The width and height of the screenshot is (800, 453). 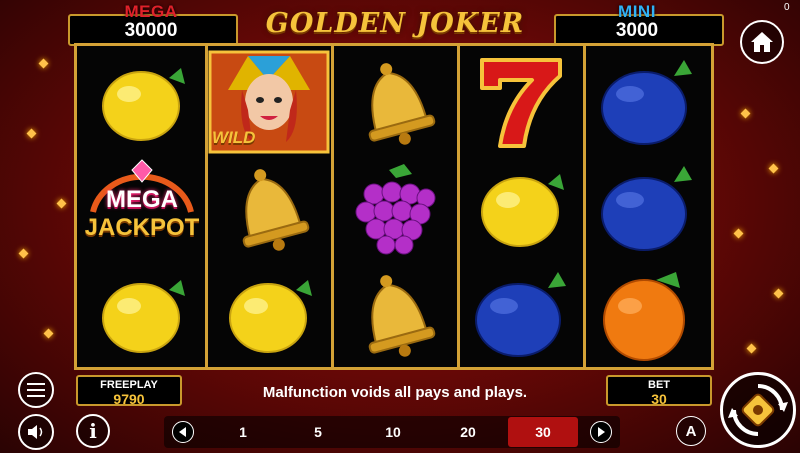 I want to click on spin-icon, so click(x=758, y=410).